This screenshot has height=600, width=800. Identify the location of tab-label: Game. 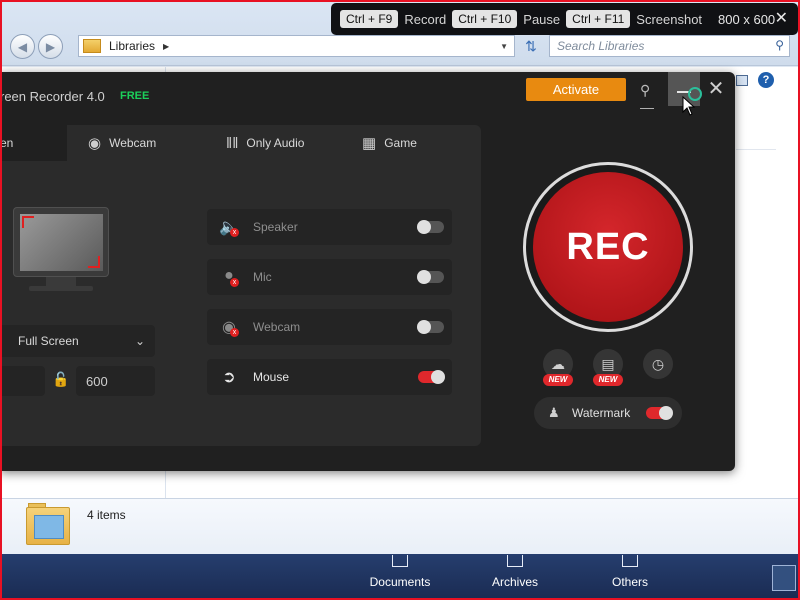
(400, 143).